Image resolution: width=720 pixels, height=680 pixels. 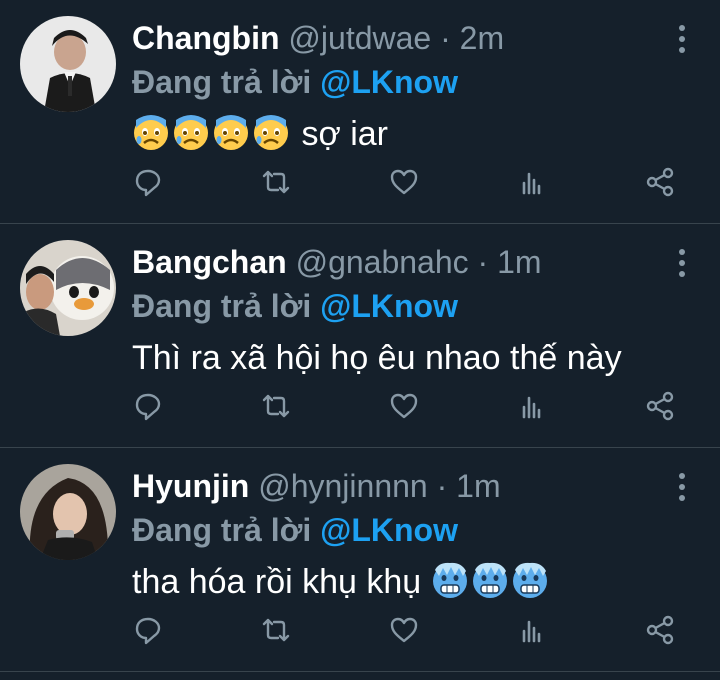 What do you see at coordinates (190, 486) in the screenshot?
I see `display-name: Hyunjin` at bounding box center [190, 486].